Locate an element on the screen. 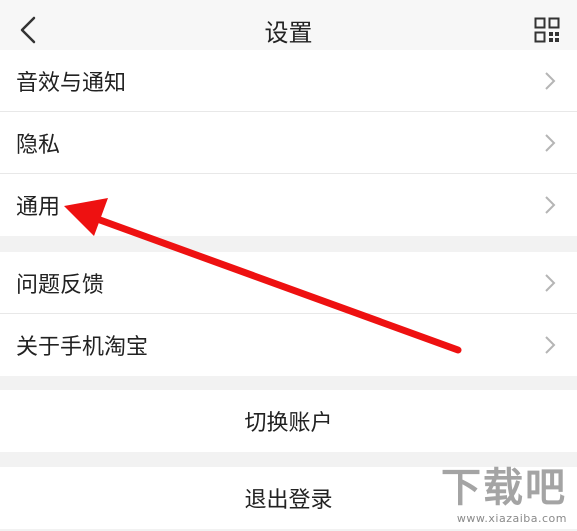  settings-item-label: 通用 is located at coordinates (38, 207).